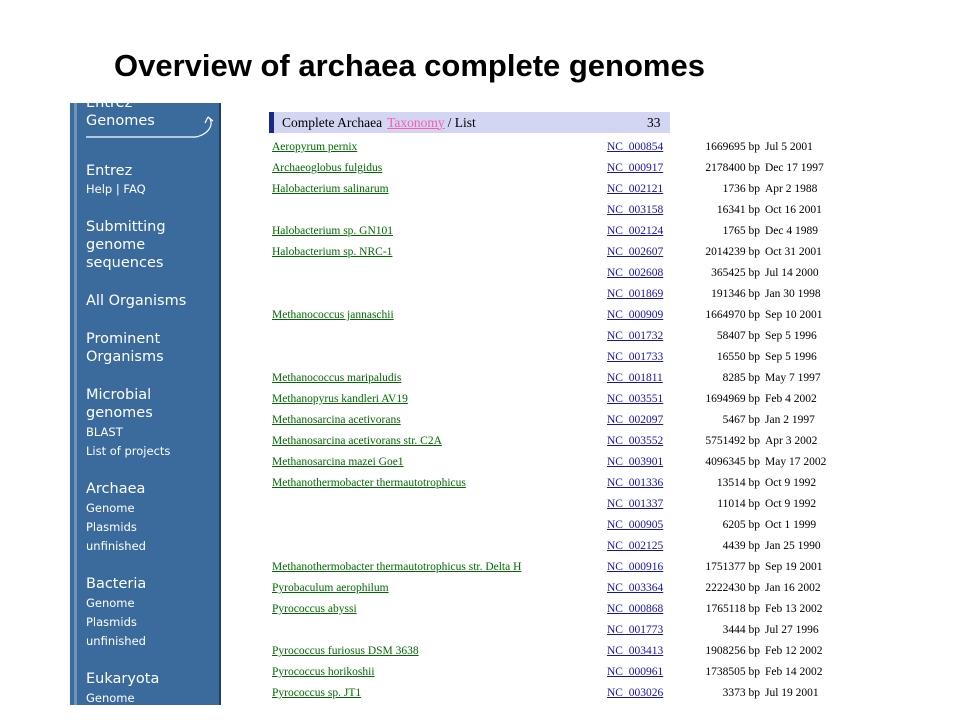 The image size is (960, 720). What do you see at coordinates (793, 546) in the screenshot?
I see `release-date: Jan 25 1990` at bounding box center [793, 546].